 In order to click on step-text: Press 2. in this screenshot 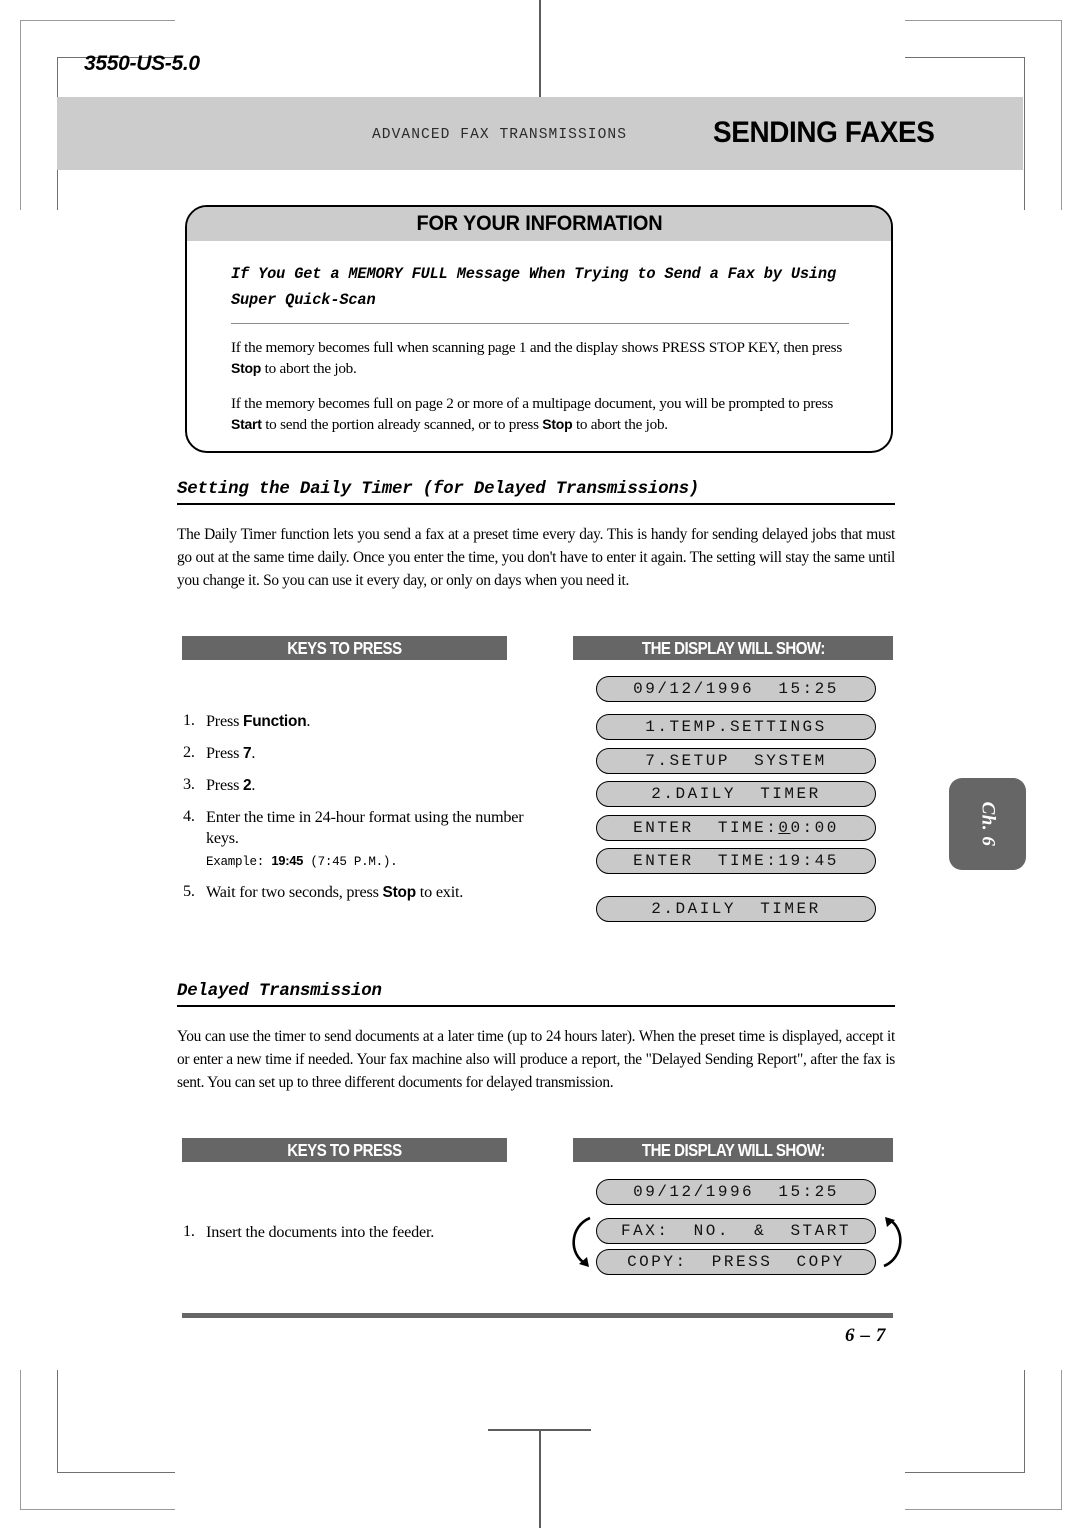, I will do `click(367, 786)`.